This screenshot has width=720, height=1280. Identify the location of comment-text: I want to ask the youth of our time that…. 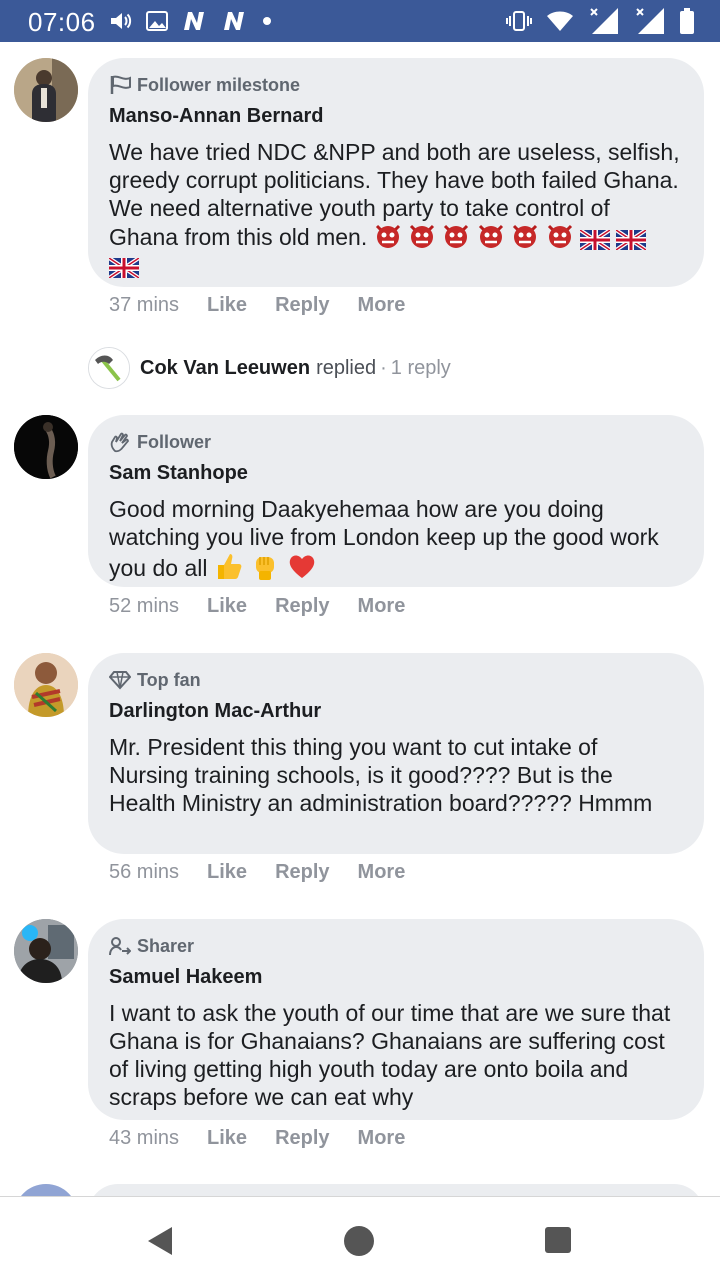
(390, 1055).